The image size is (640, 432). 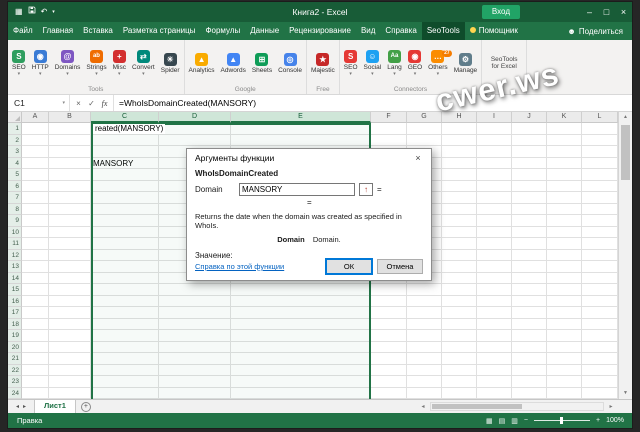 What do you see at coordinates (562, 420) in the screenshot?
I see `zoom-slider` at bounding box center [562, 420].